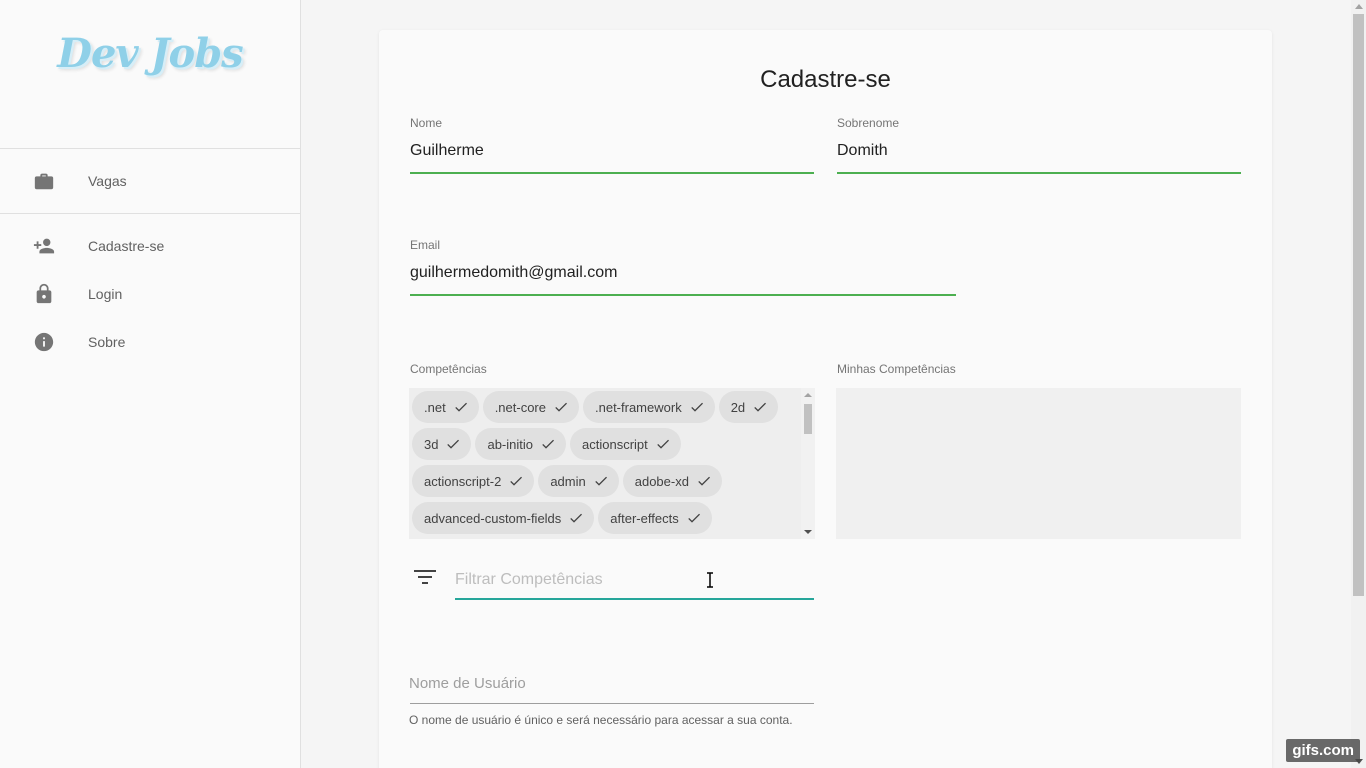 The width and height of the screenshot is (1366, 768). I want to click on skill-chip: actionscript, so click(625, 444).